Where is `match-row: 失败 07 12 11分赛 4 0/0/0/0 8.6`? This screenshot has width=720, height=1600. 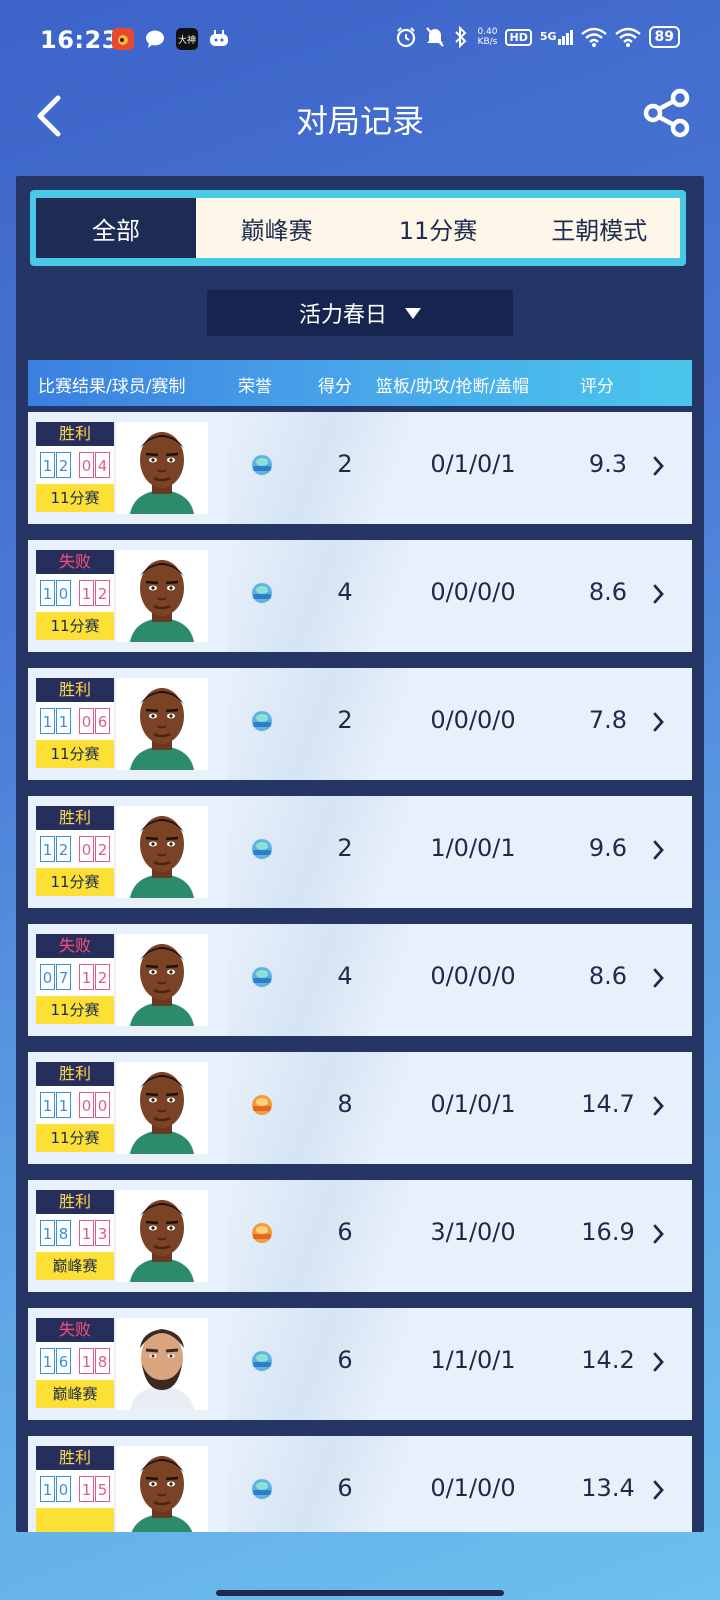
match-row: 失败 07 12 11分赛 4 0/0/0/0 8.6 is located at coordinates (360, 980).